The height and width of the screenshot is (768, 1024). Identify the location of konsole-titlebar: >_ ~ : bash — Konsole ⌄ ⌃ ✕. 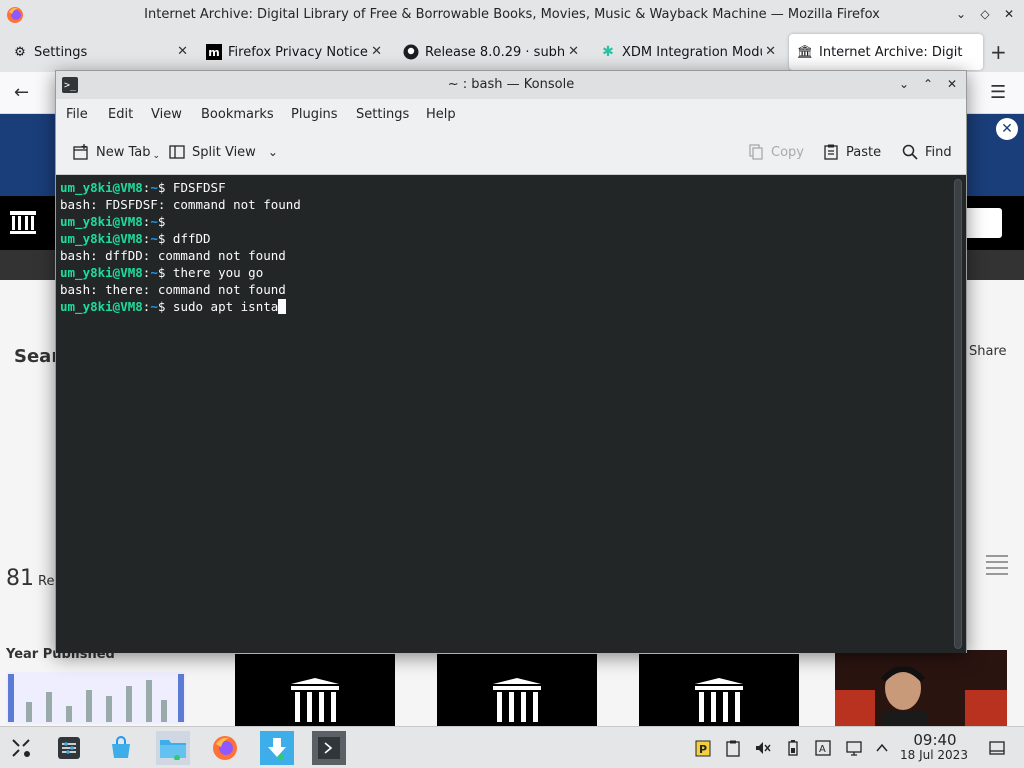
(511, 85).